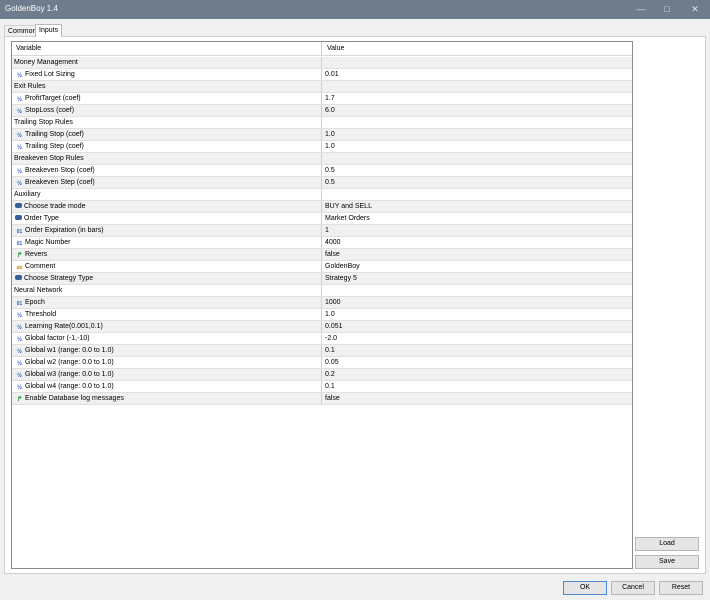 The width and height of the screenshot is (710, 600). I want to click on param-row: 01 Order Expiration (in bars) 1, so click(322, 231).